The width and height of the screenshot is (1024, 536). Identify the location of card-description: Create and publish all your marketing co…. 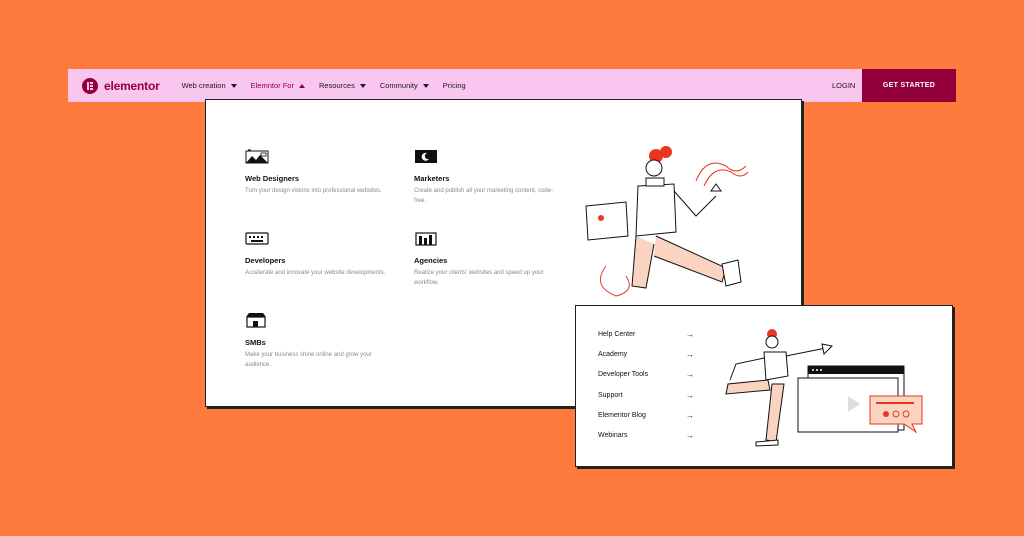
(484, 196).